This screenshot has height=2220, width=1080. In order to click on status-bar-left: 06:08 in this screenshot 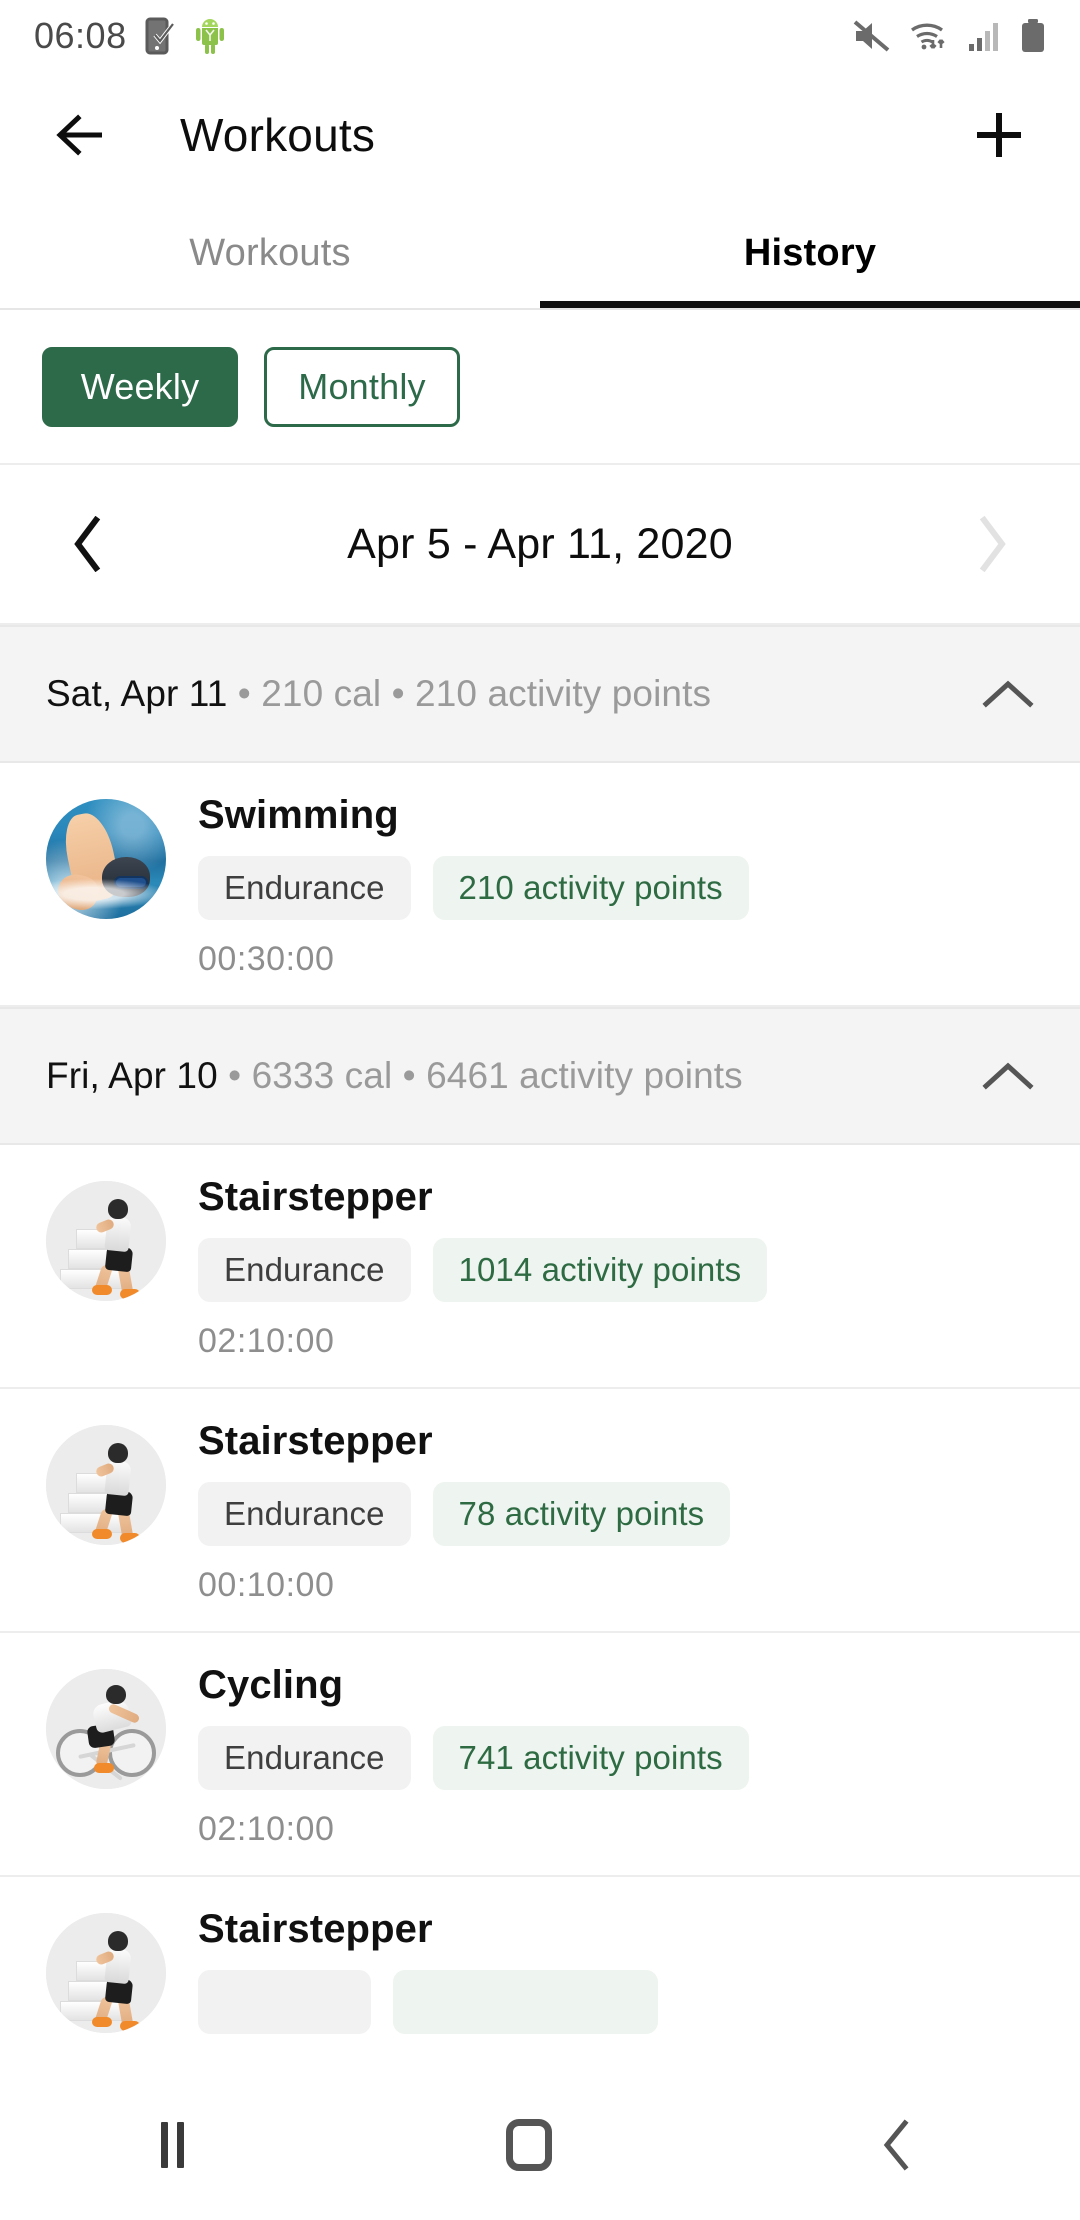, I will do `click(130, 36)`.